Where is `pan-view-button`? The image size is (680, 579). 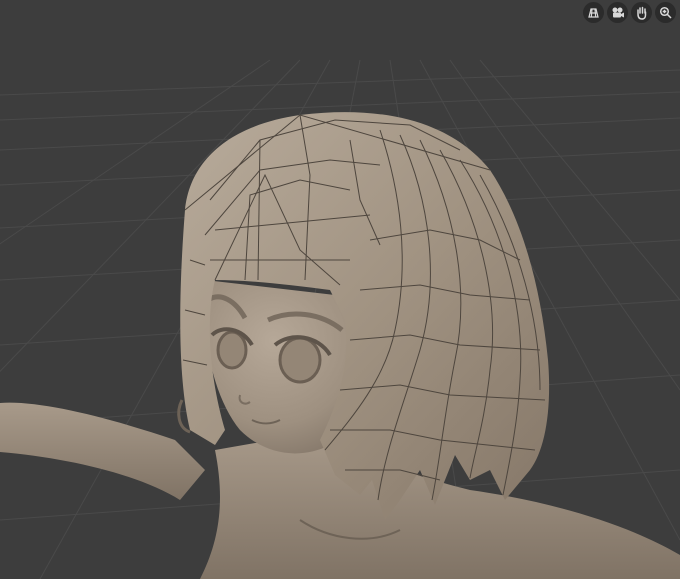 pan-view-button is located at coordinates (641, 12).